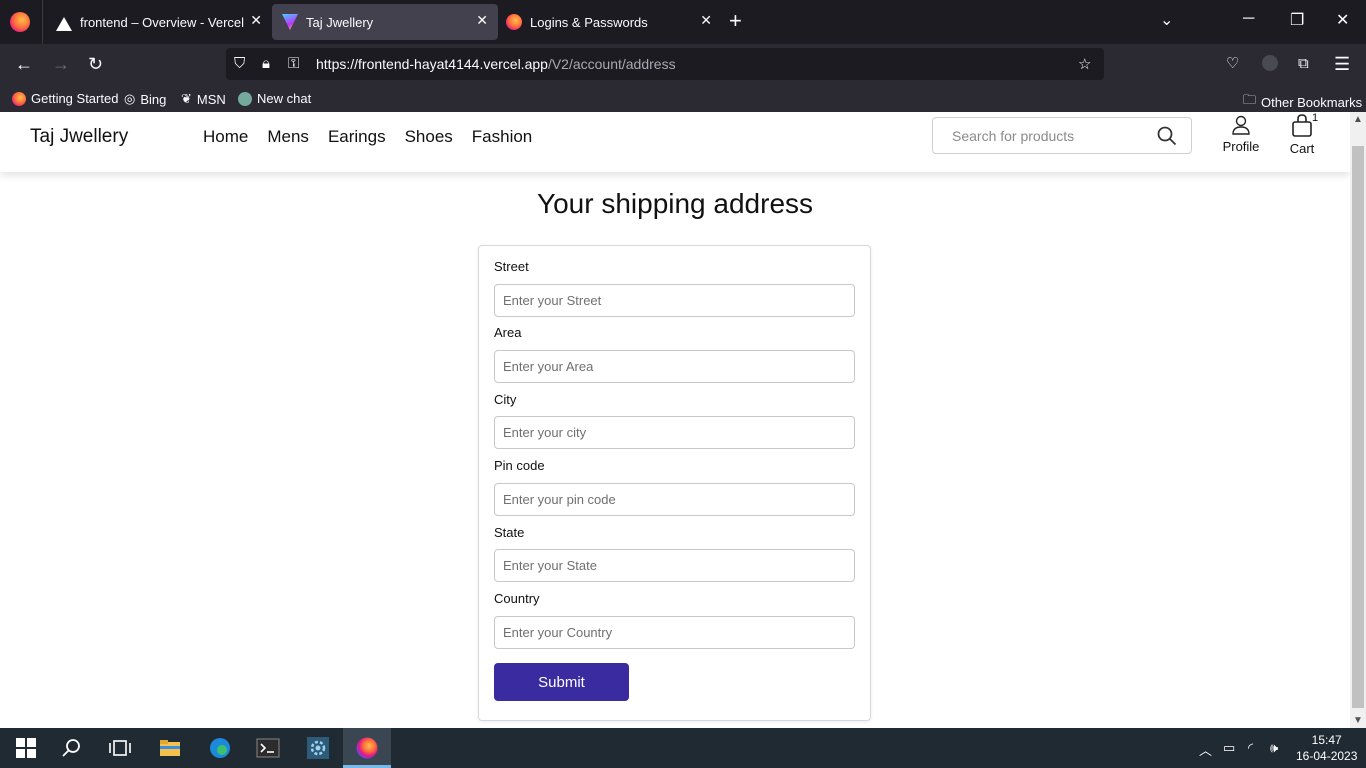 Image resolution: width=1366 pixels, height=768 pixels. I want to click on bookmark-label: New chat, so click(284, 98).